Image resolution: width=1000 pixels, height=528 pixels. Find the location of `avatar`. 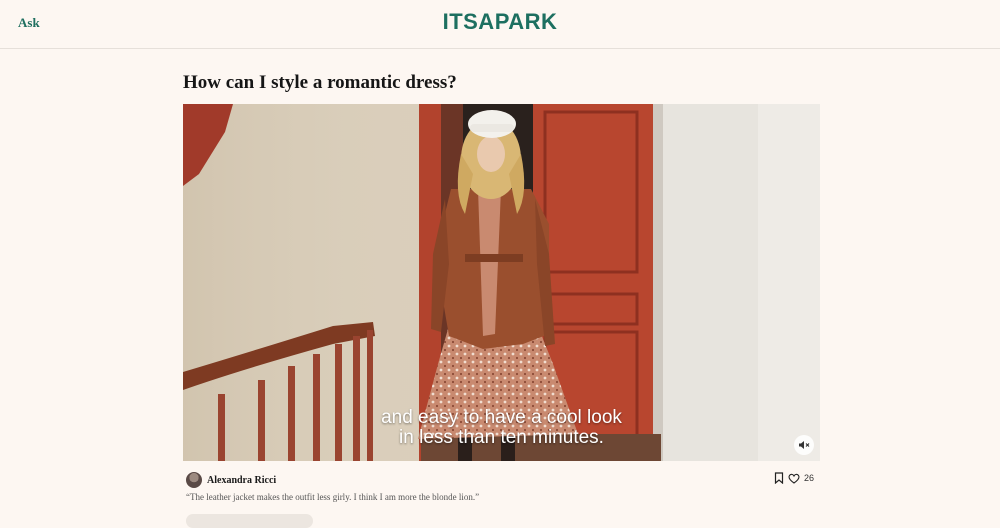

avatar is located at coordinates (194, 480).